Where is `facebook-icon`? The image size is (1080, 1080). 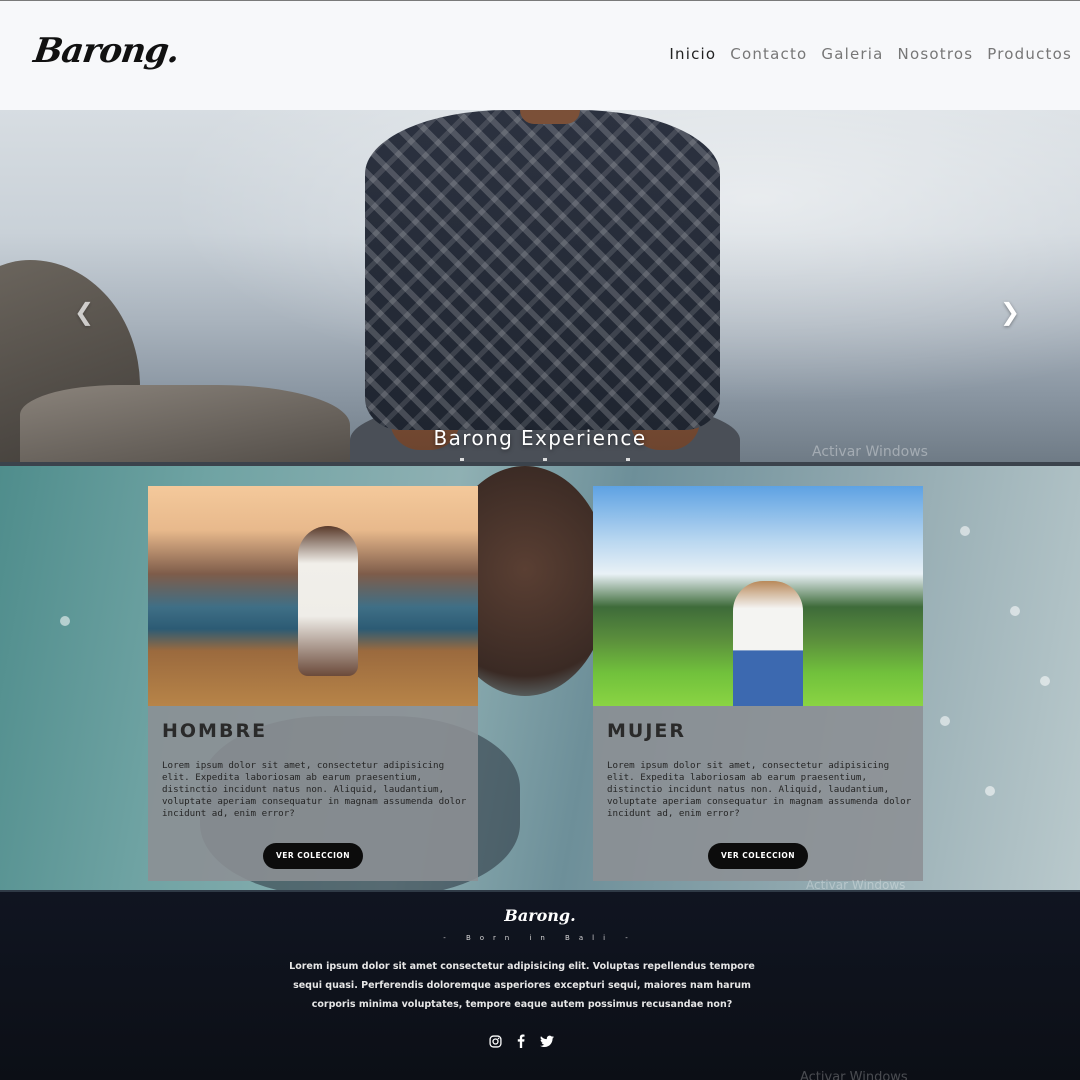 facebook-icon is located at coordinates (521, 1041).